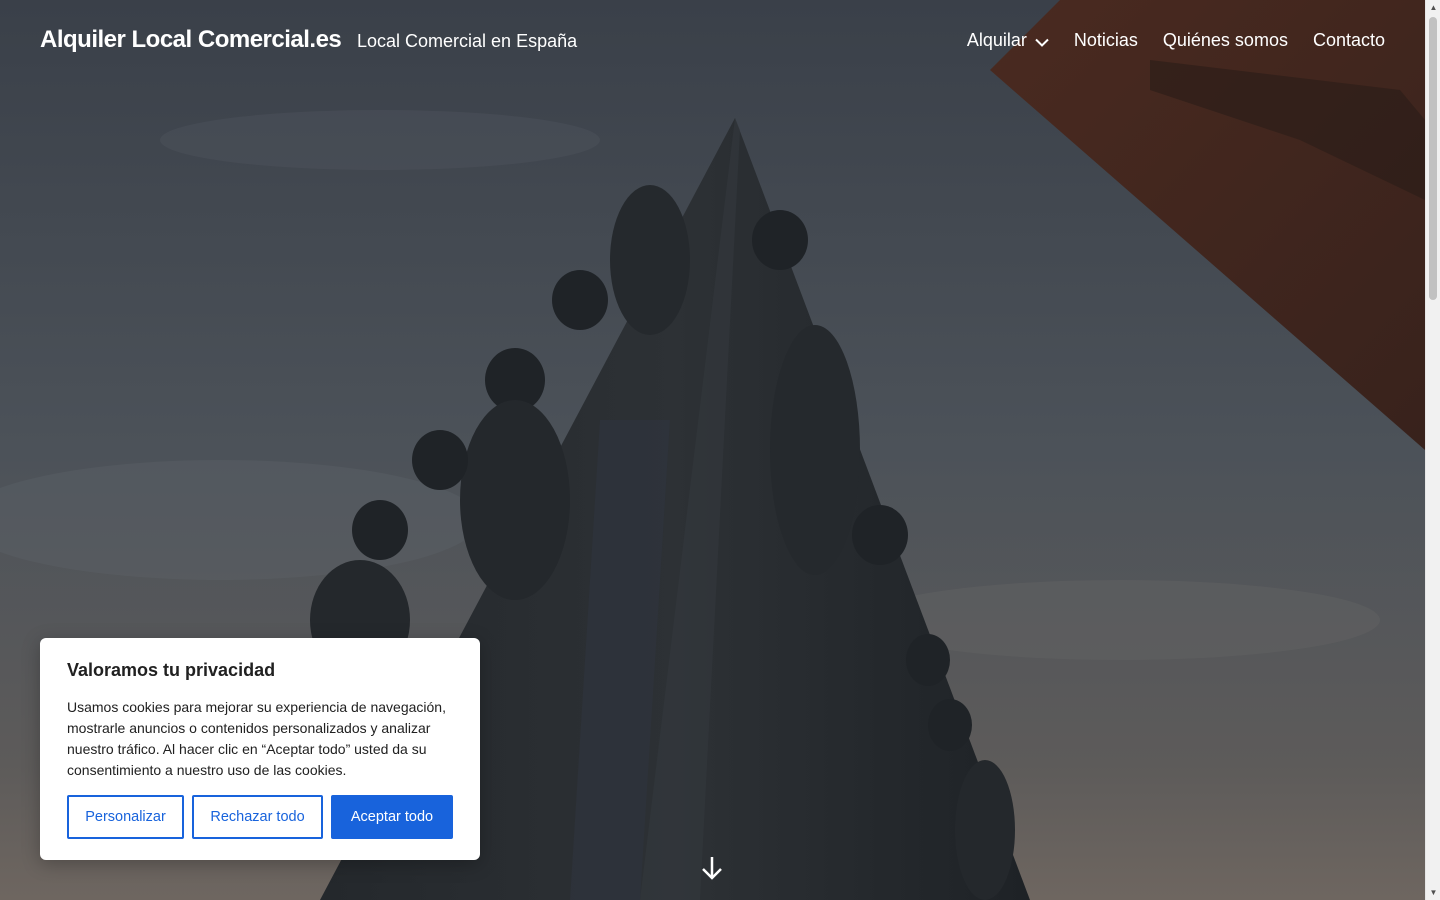  What do you see at coordinates (1433, 158) in the screenshot?
I see `scrollbar-thumb` at bounding box center [1433, 158].